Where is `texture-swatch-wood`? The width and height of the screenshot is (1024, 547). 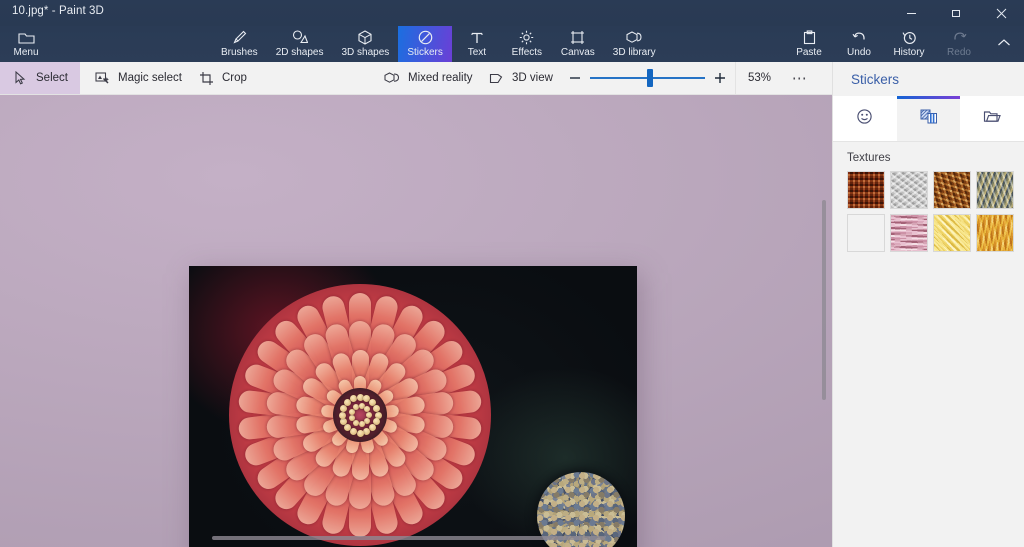
texture-swatch-wood is located at coordinates (995, 233).